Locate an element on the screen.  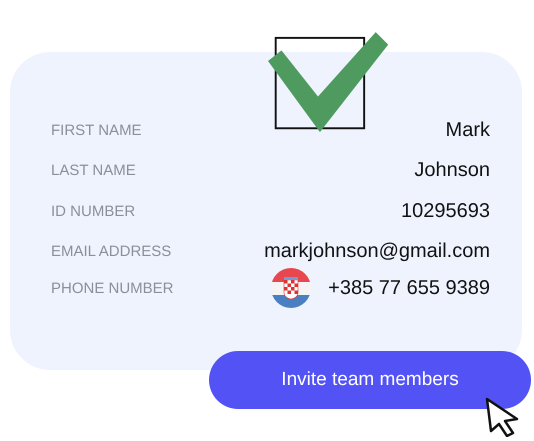
field-value: 10295693 is located at coordinates (445, 211).